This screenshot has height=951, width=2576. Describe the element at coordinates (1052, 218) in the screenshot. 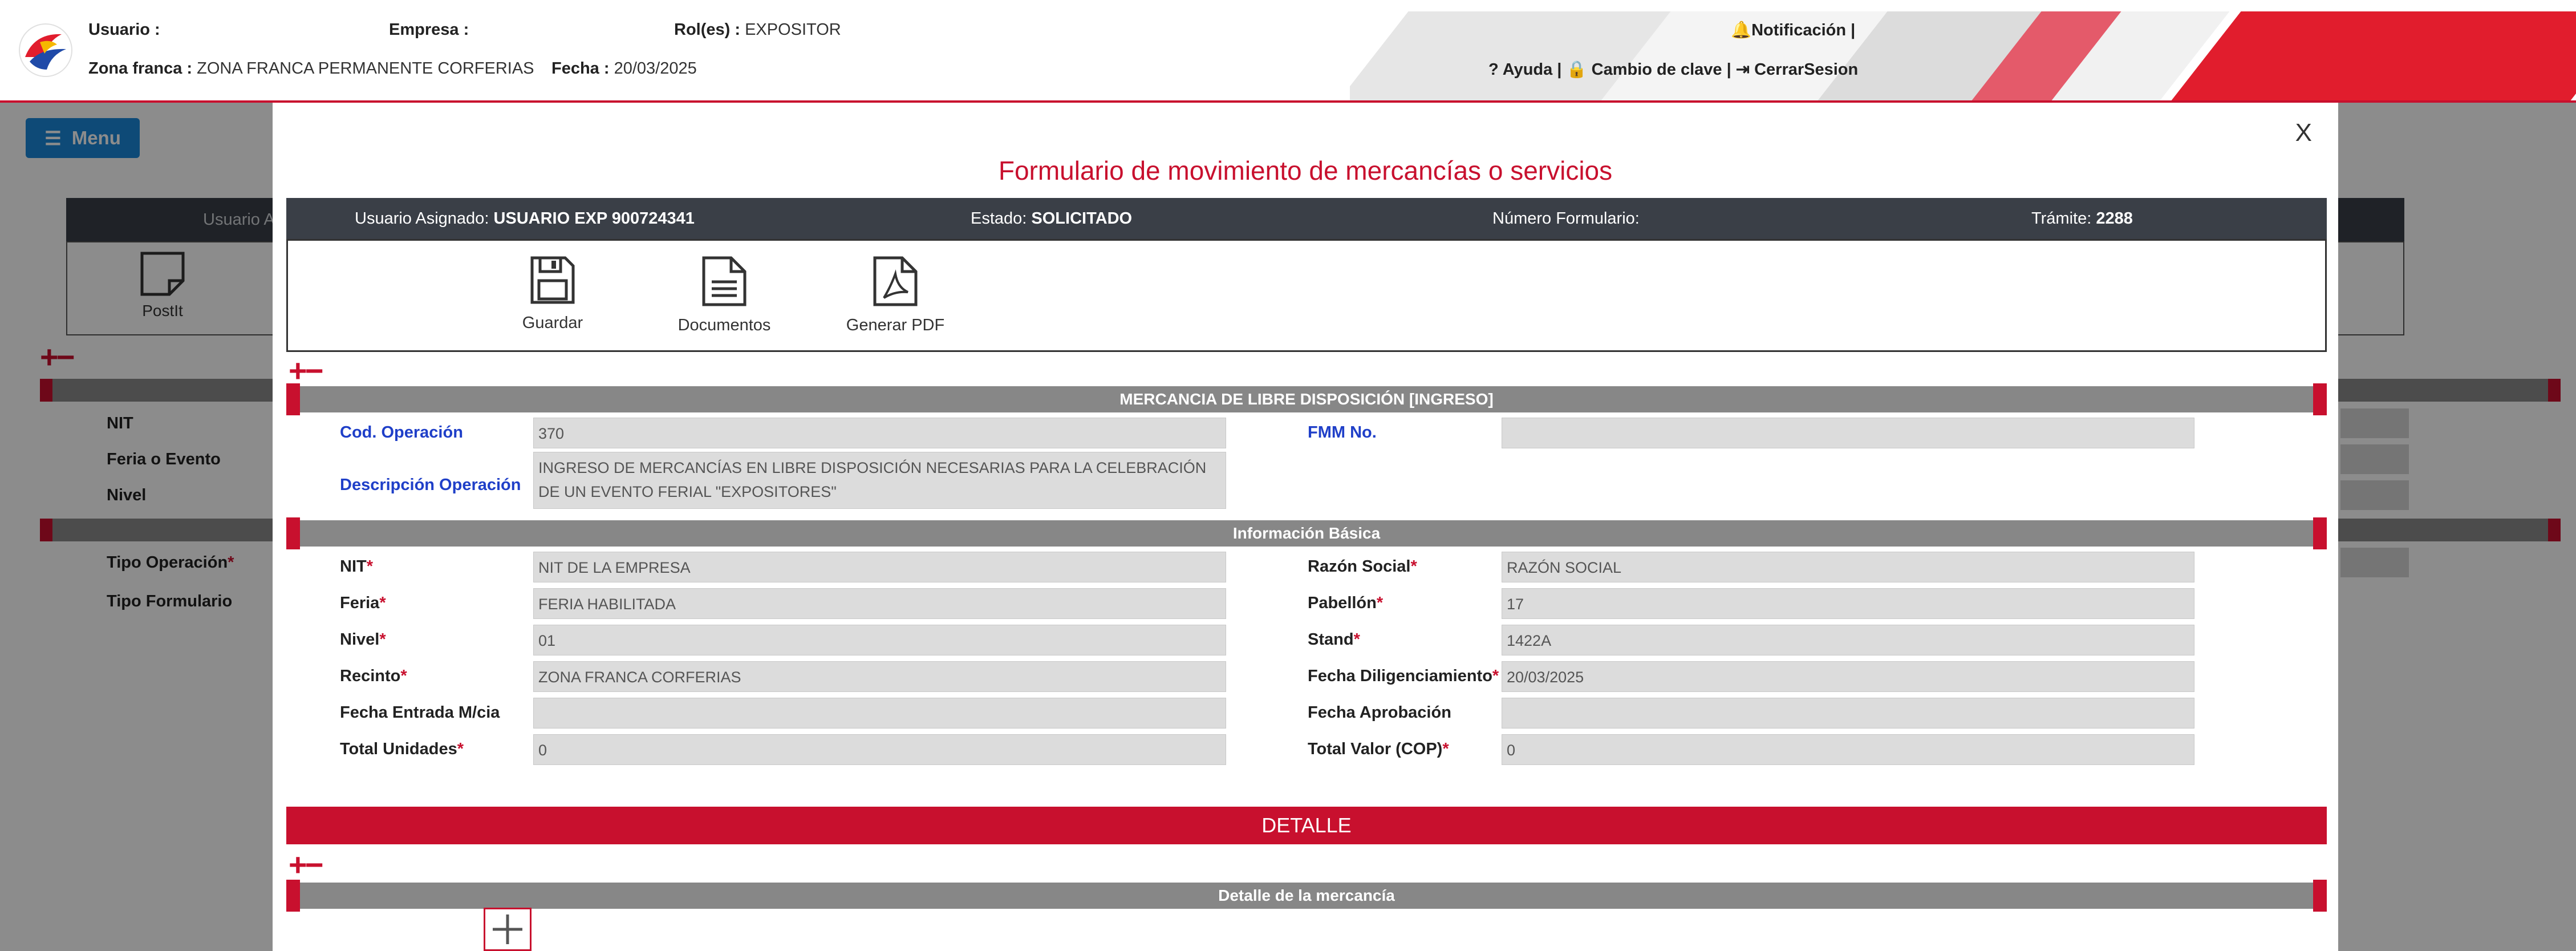

I see `estado: Estado: SOLICITADO` at that location.